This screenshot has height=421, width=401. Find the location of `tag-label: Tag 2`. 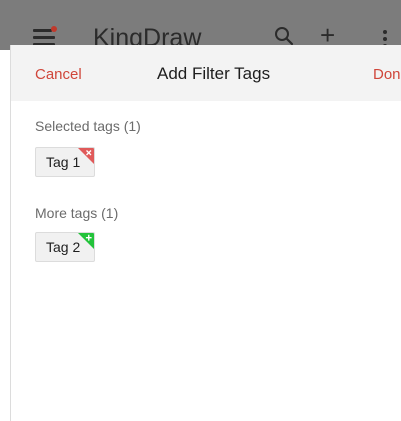

tag-label: Tag 2 is located at coordinates (63, 247).